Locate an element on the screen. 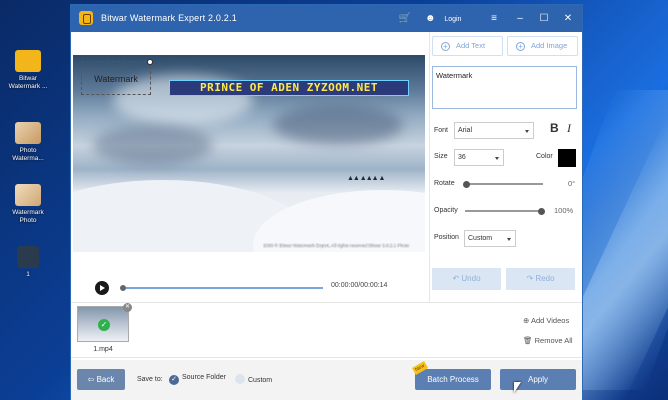 The image size is (668, 400). font-value: Arial is located at coordinates (465, 130).